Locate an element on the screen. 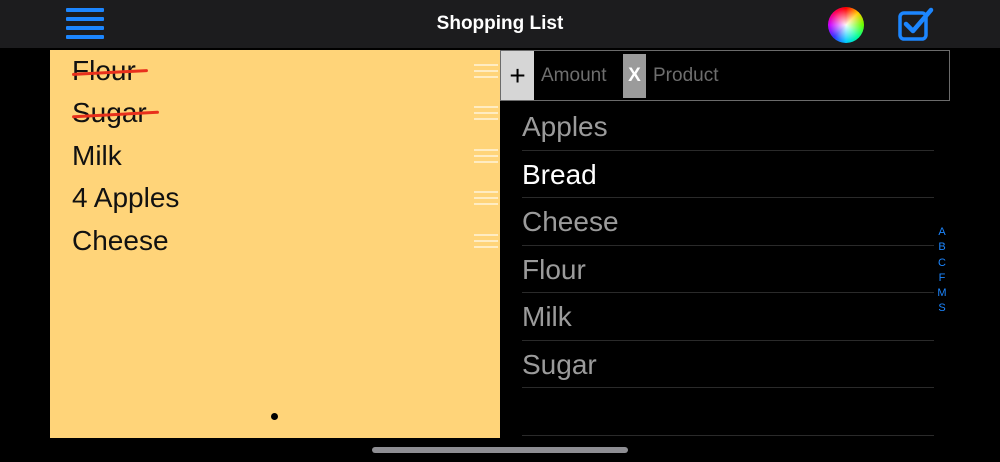 The width and height of the screenshot is (1000, 462). list-item-label: Cheese is located at coordinates (120, 240).